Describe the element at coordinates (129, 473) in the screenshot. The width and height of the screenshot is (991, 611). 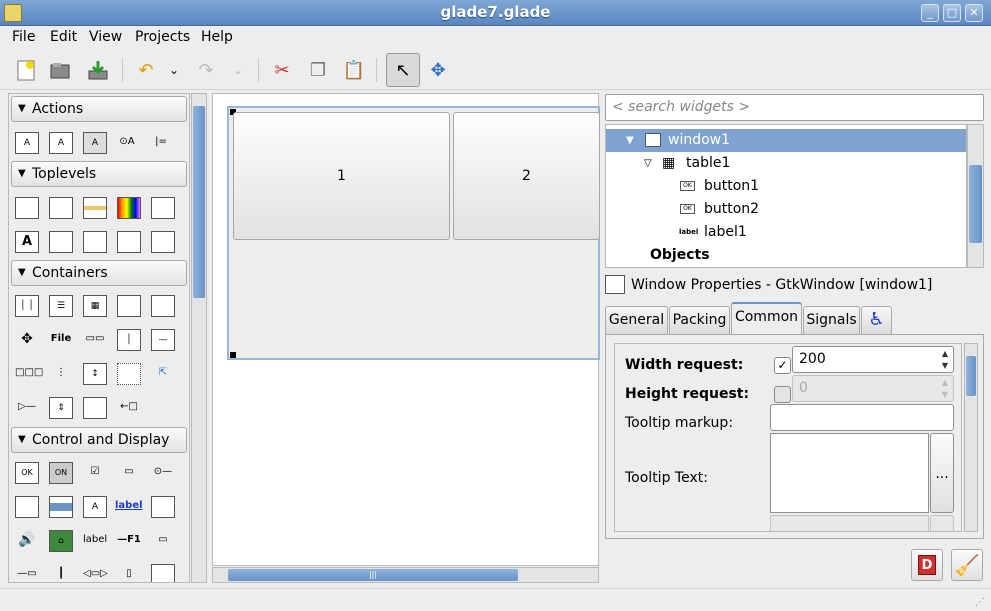
I see `spin-button-icon: ▭` at that location.